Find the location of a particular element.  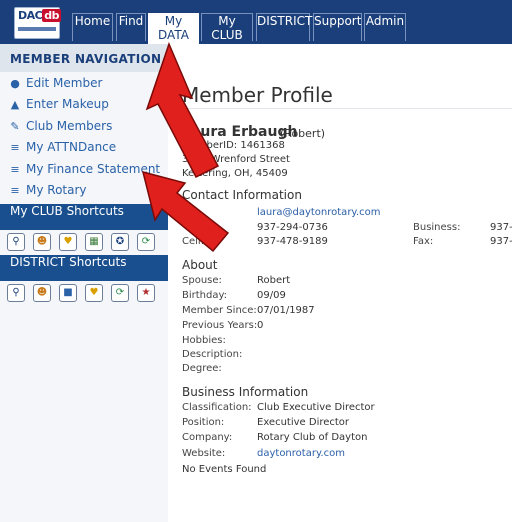

building-icon: ▲ is located at coordinates (15, 104).